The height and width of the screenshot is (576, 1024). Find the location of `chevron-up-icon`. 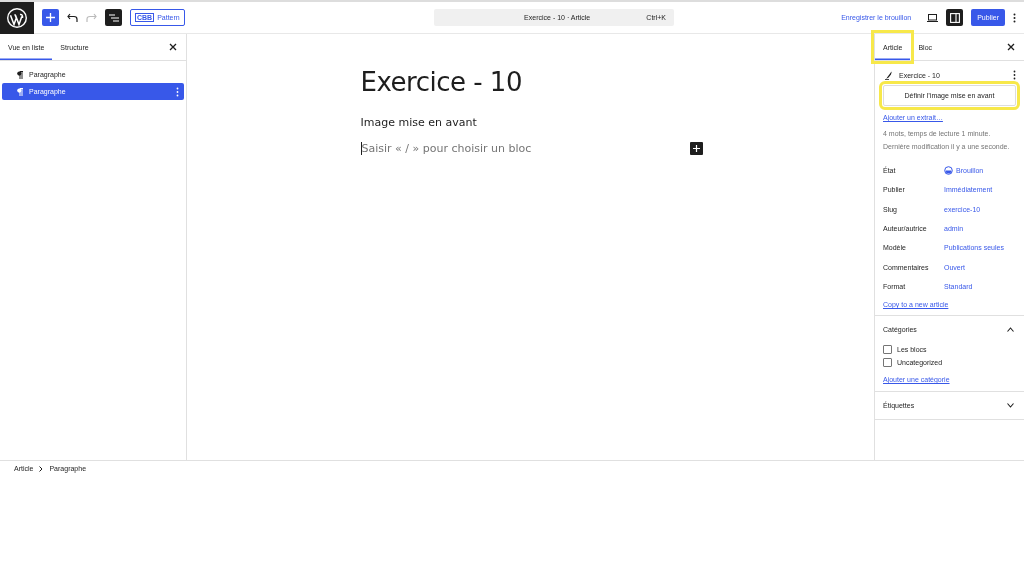

chevron-up-icon is located at coordinates (1010, 330).